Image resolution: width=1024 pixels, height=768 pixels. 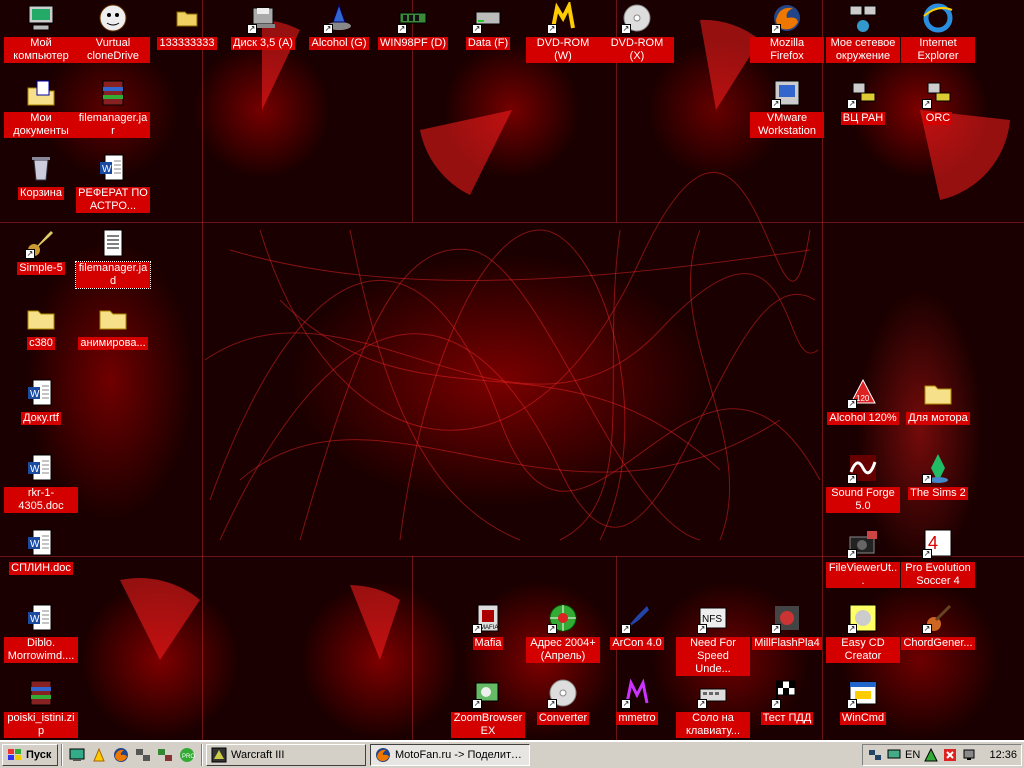 What do you see at coordinates (938, 401) in the screenshot?
I see `desktop-icon-dlya-motora: Для мотора` at bounding box center [938, 401].